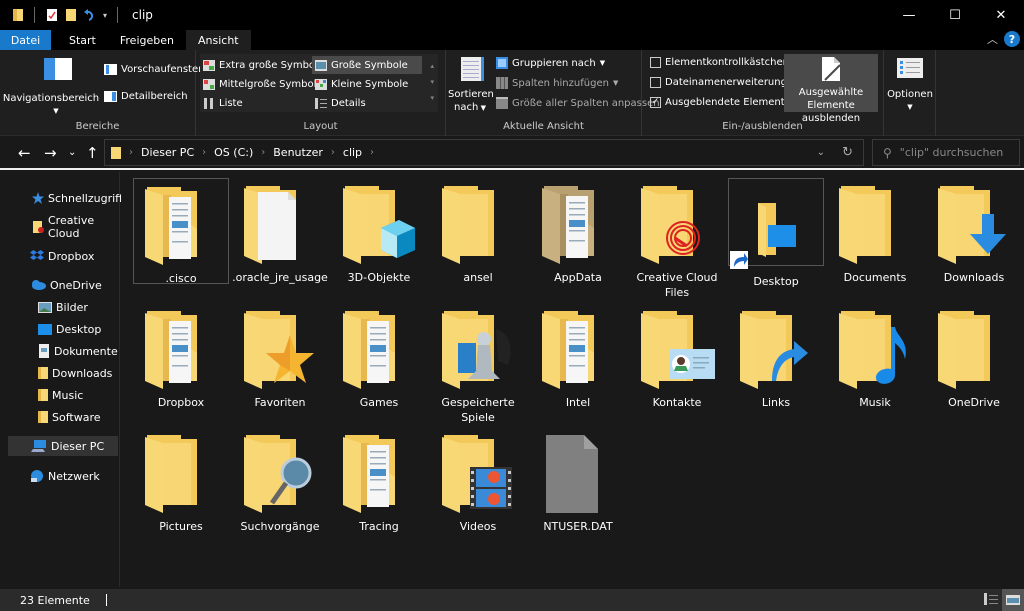 This screenshot has width=1024, height=611. Describe the element at coordinates (578, 486) in the screenshot. I see `file-item: NTUSER.DAT` at that location.